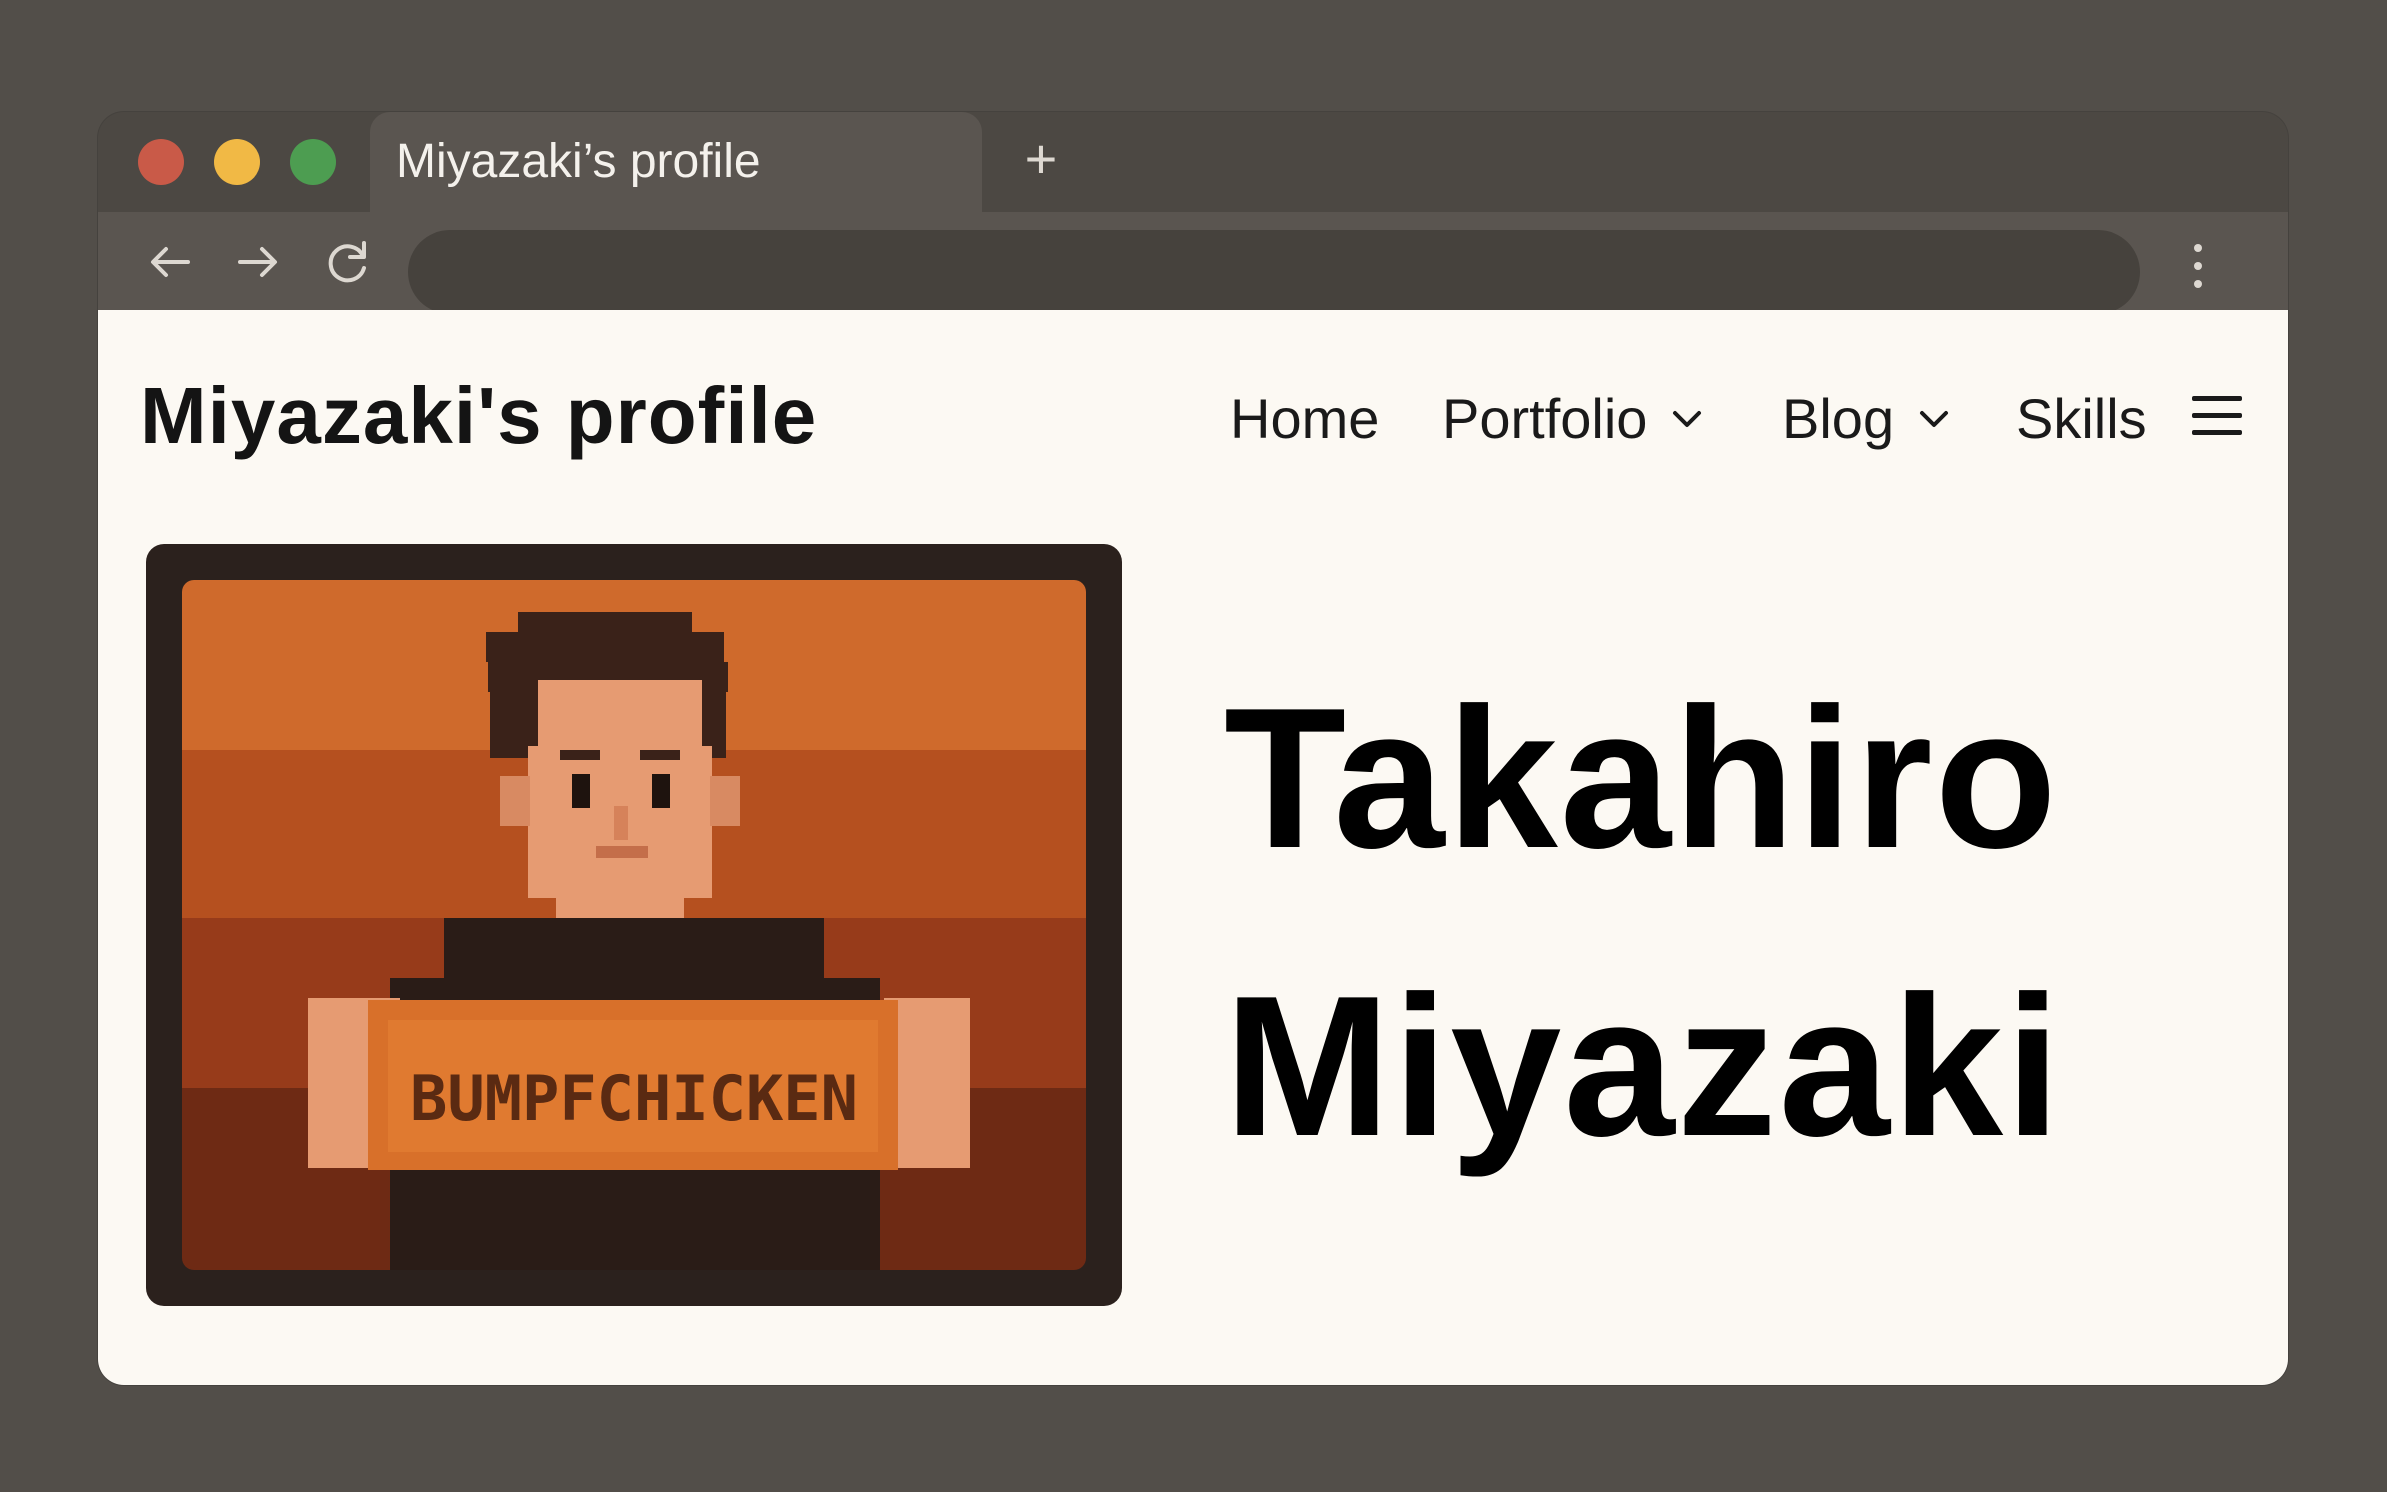 The image size is (2387, 1492). Describe the element at coordinates (1643, 1066) in the screenshot. I see `hero-last-name: Miyazaki` at that location.